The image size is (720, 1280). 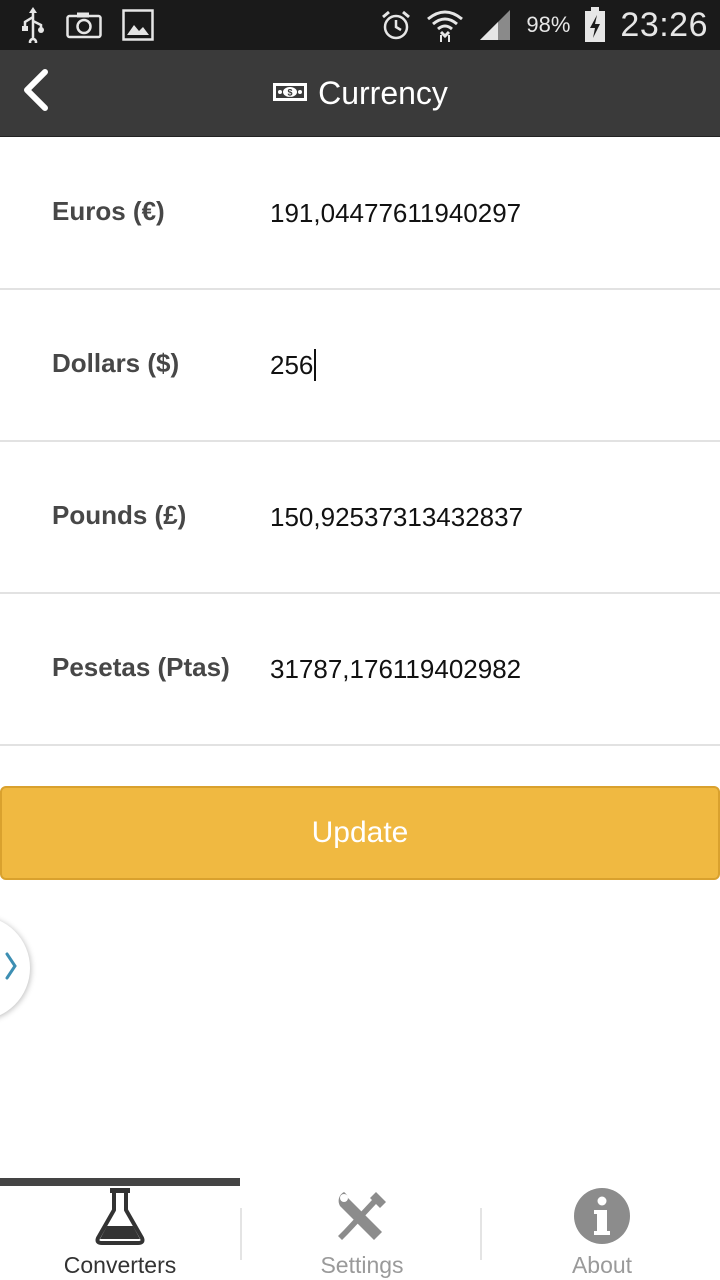 I want to click on chevron-right-icon, so click(x=11, y=968).